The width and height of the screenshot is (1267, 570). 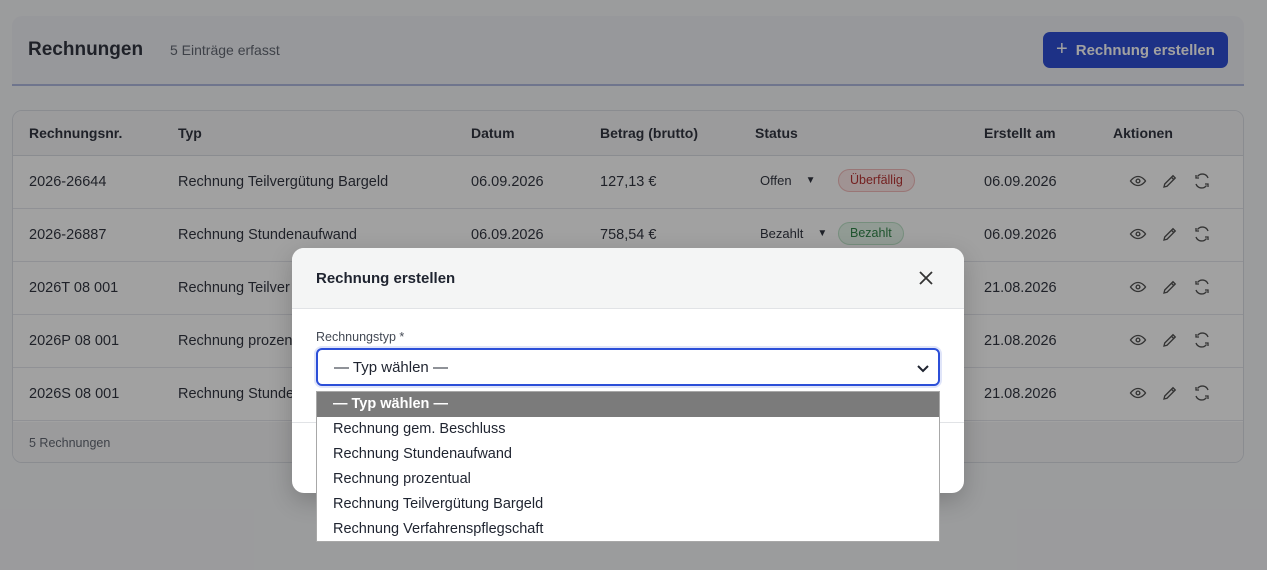 I want to click on option-verfahrenspflegschaft: Rechnung Verfahrenspflegschaft, so click(x=628, y=529).